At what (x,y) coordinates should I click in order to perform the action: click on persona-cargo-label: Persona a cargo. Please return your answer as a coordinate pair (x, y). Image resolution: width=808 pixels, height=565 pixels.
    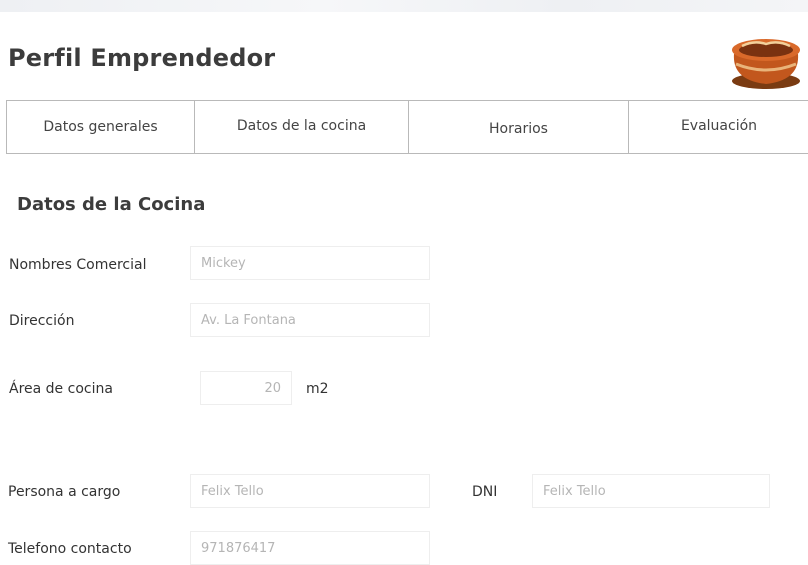
    Looking at the image, I should click on (64, 492).